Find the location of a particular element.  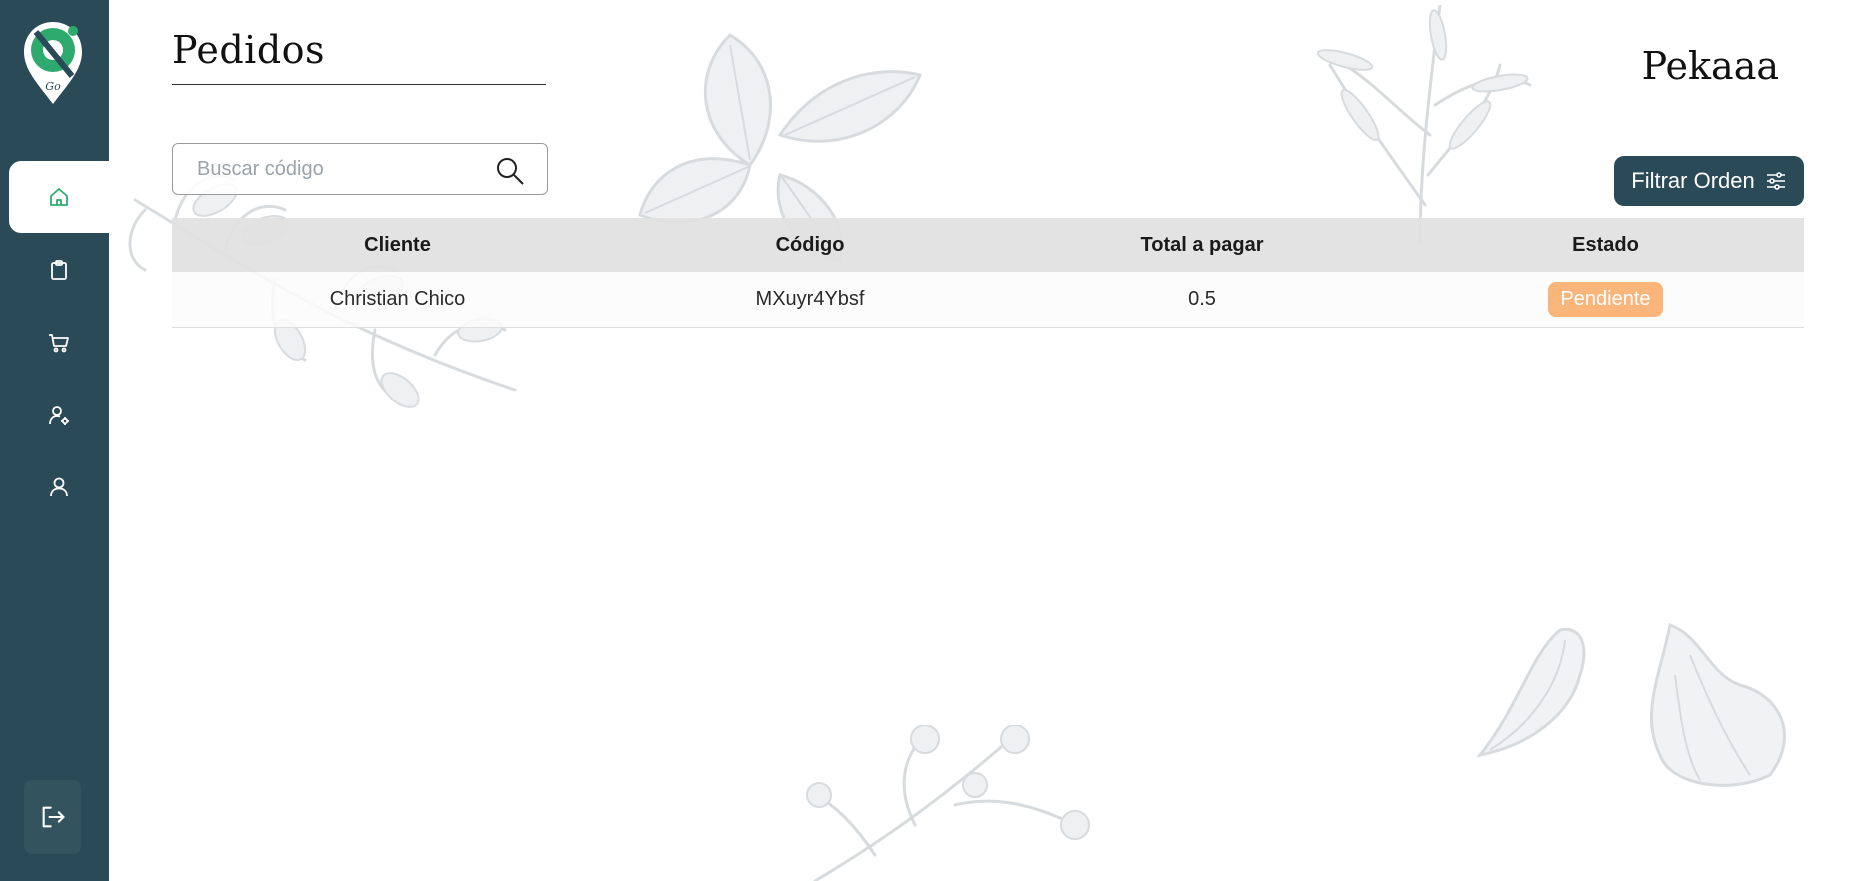

column-header-codigo: Código is located at coordinates (810, 245).